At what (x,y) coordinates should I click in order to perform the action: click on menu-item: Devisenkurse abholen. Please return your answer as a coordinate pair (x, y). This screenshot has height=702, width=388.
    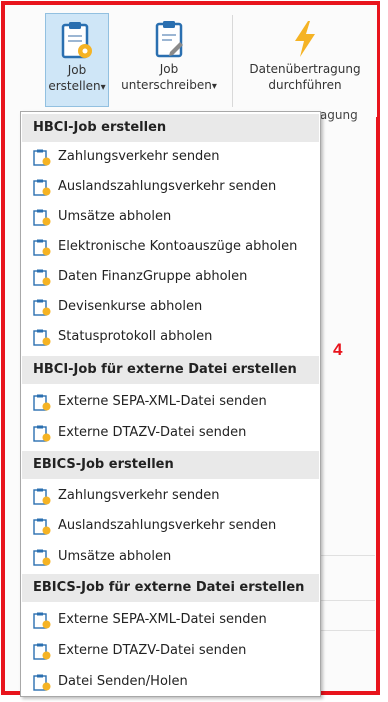
    Looking at the image, I should click on (170, 307).